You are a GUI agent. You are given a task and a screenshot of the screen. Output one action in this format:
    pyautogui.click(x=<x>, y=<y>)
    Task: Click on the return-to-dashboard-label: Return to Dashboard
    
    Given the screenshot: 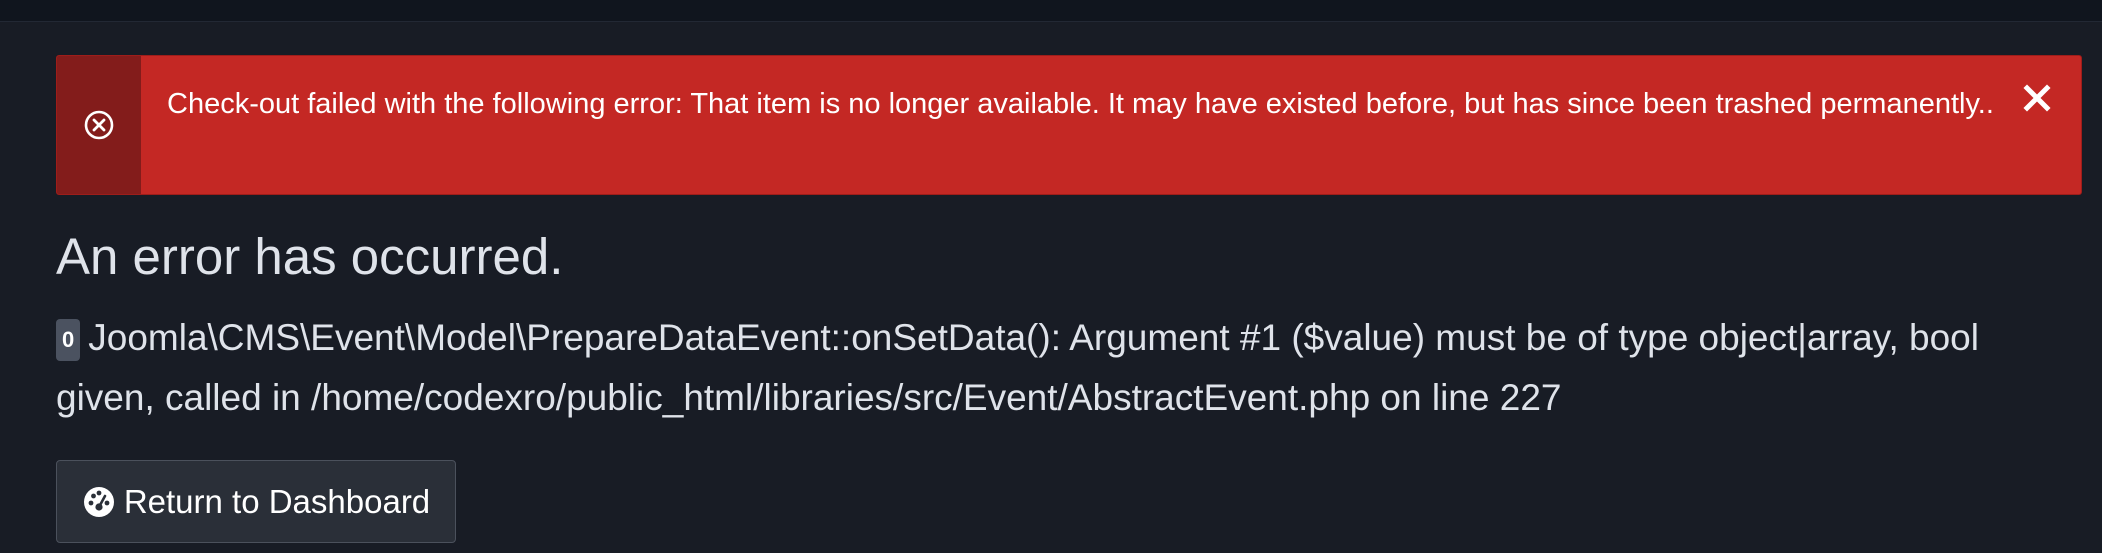 What is the action you would take?
    pyautogui.click(x=277, y=501)
    